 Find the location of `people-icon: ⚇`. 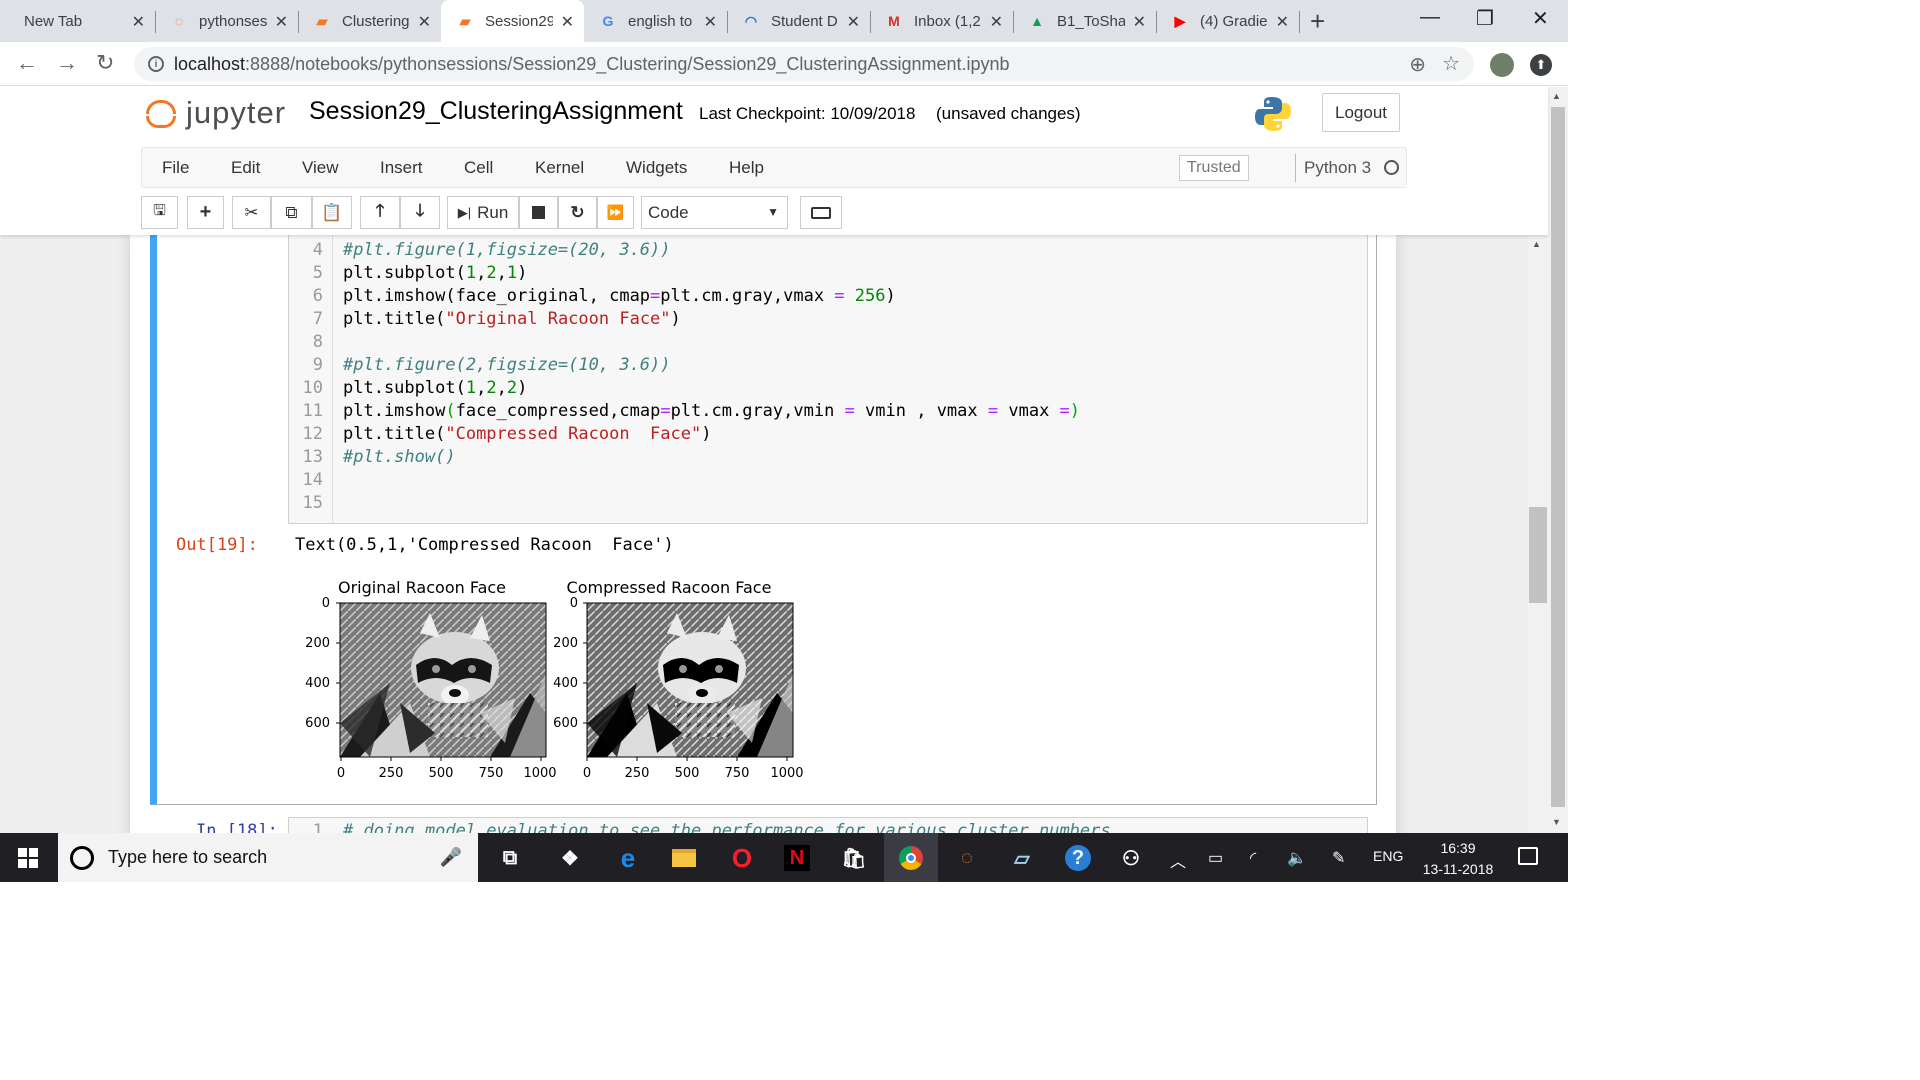

people-icon: ⚇ is located at coordinates (1131, 858).